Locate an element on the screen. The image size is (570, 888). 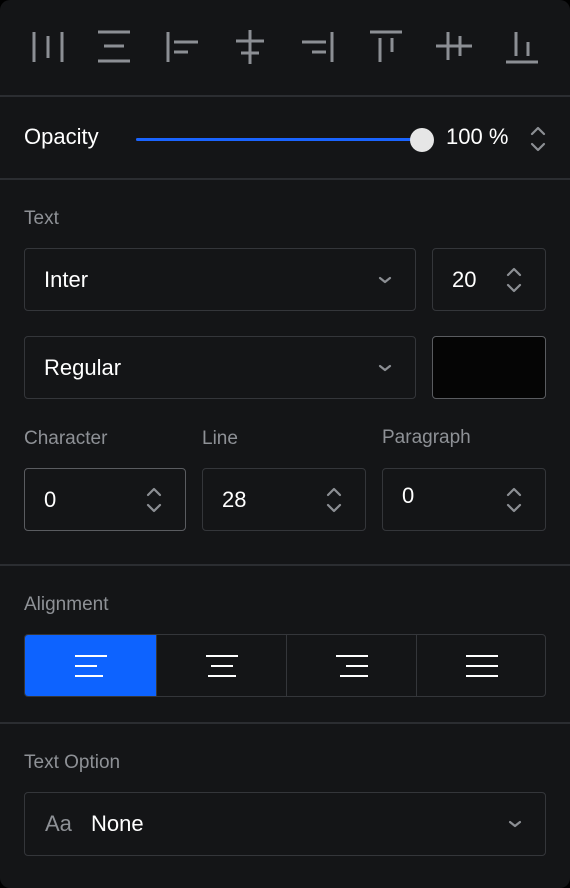
text-option-value: None is located at coordinates (117, 823).